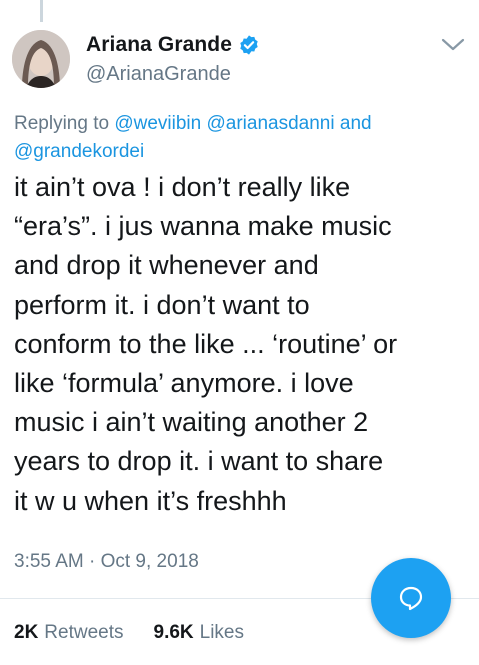  What do you see at coordinates (158, 74) in the screenshot?
I see `author-handle: @ArianaGrande` at bounding box center [158, 74].